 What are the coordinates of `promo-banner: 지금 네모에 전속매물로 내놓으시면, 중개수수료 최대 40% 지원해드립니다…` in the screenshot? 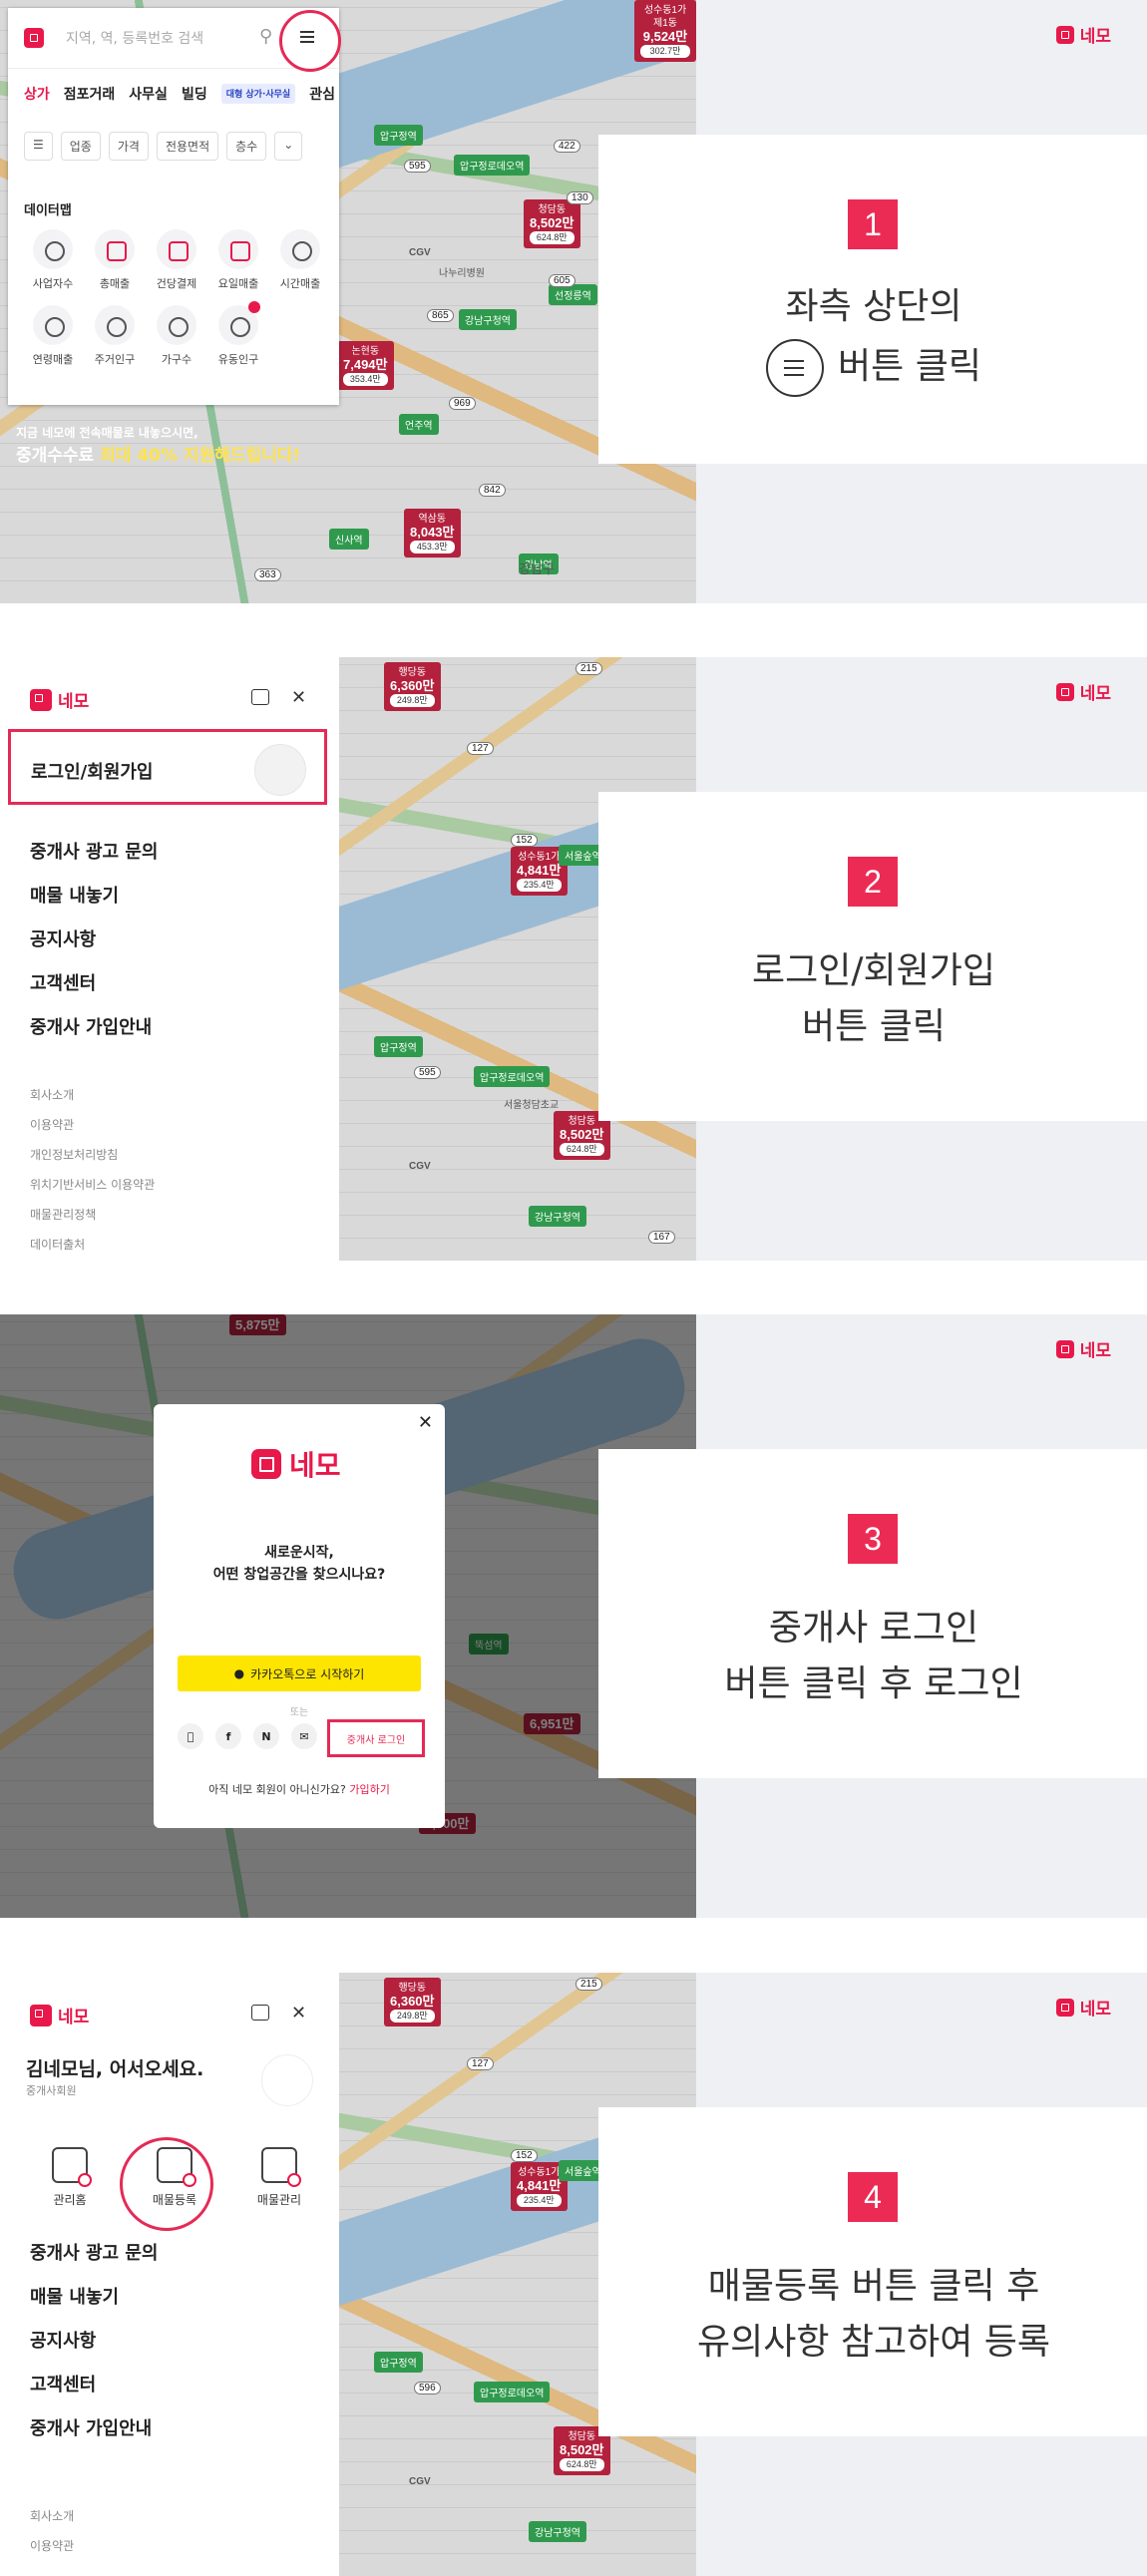 It's located at (174, 445).